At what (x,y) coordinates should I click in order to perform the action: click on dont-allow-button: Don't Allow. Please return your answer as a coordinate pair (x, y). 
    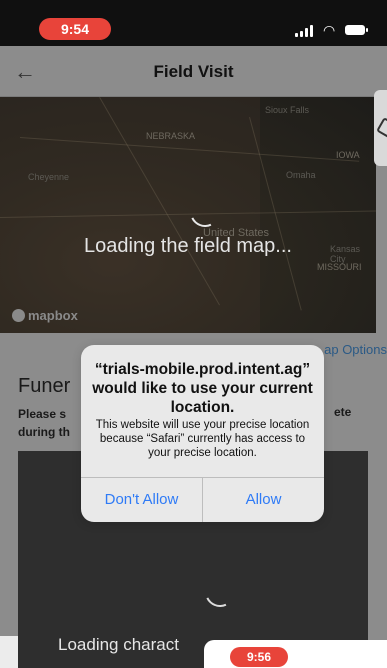
    Looking at the image, I should click on (141, 500).